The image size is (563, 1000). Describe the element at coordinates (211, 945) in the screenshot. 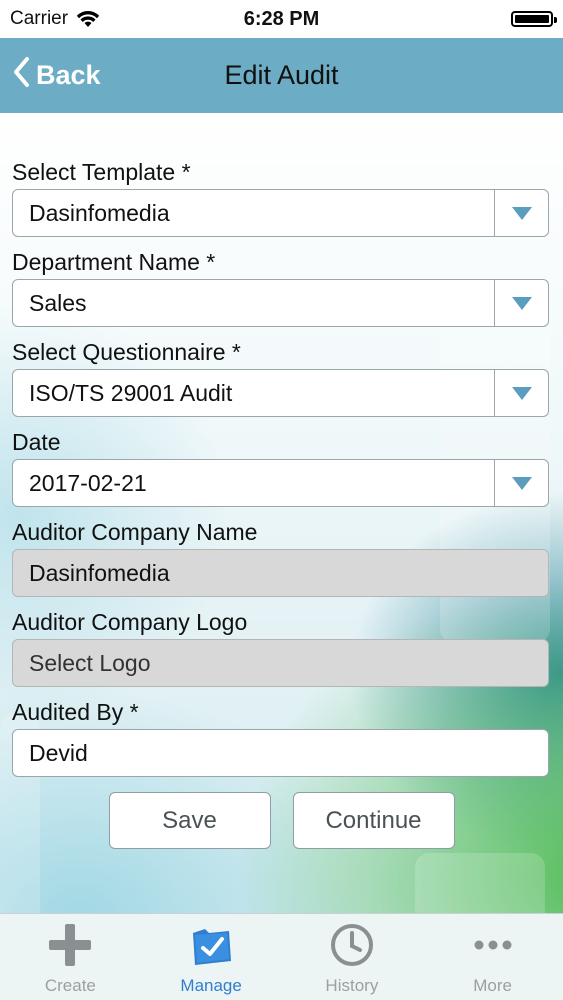

I see `manage-check-icon` at that location.